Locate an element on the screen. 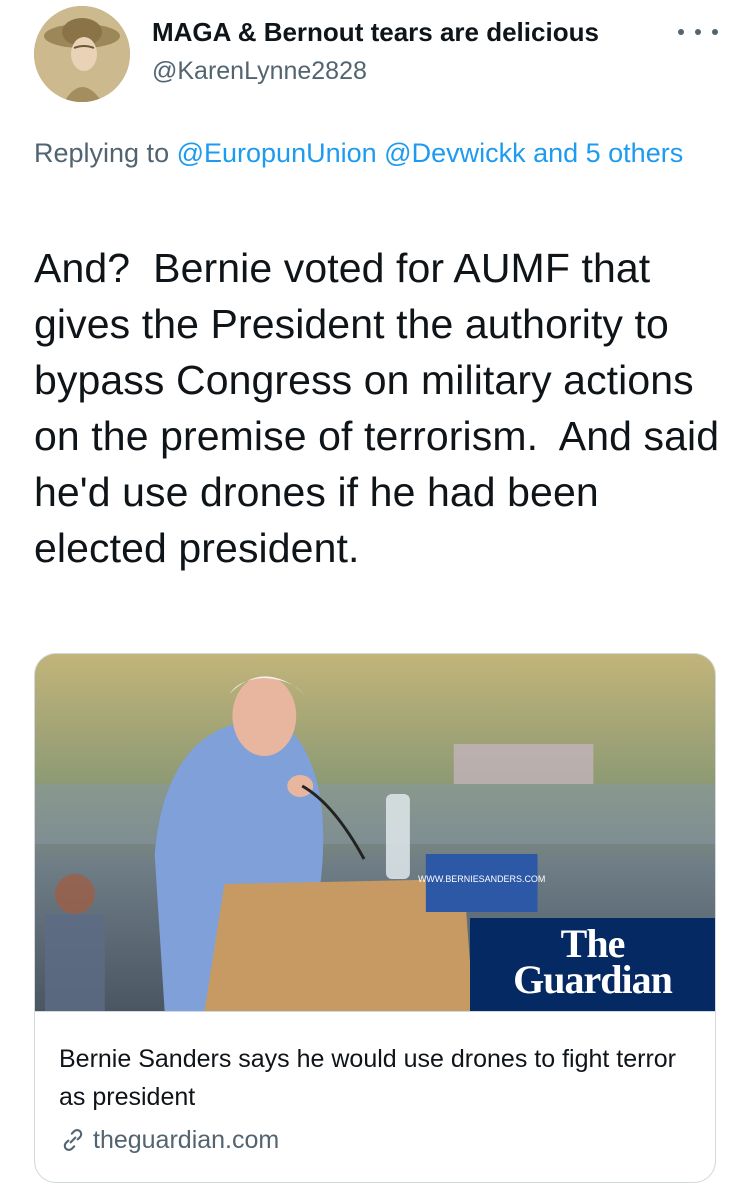 Image resolution: width=751 pixels, height=1200 pixels. logo-line-1: The is located at coordinates (593, 943).